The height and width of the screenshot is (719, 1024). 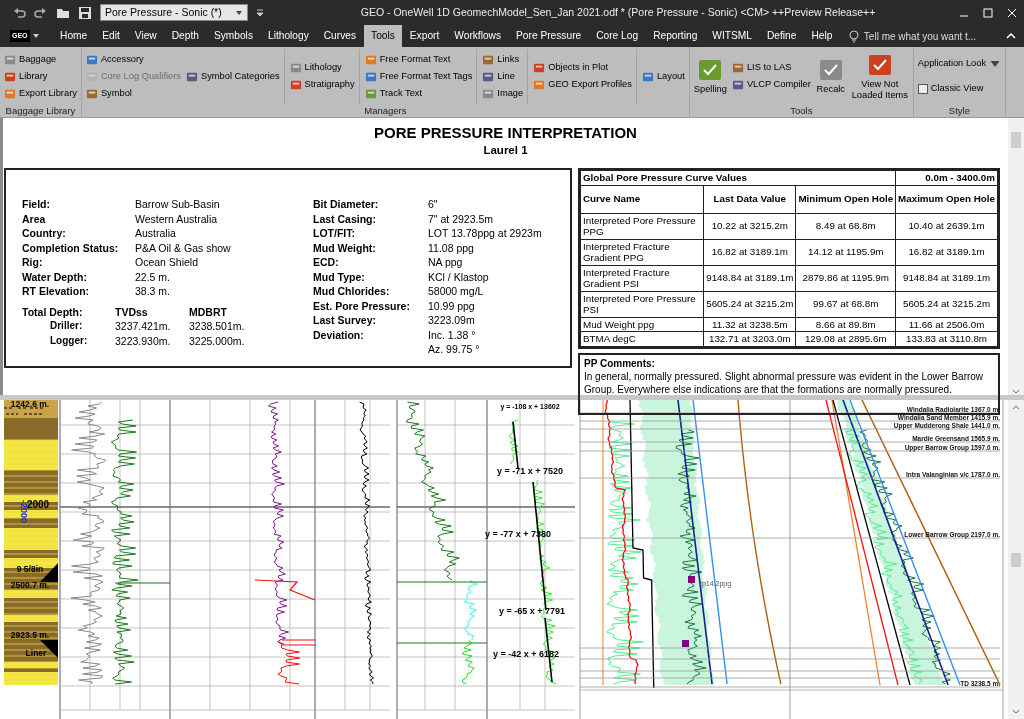 I want to click on table-cell: BTMA degC, so click(x=642, y=338).